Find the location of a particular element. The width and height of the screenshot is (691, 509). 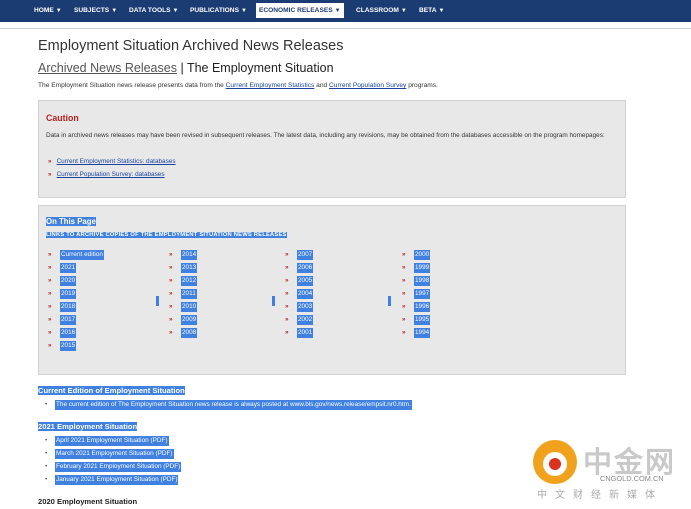

year-link: 2003 is located at coordinates (305, 307).